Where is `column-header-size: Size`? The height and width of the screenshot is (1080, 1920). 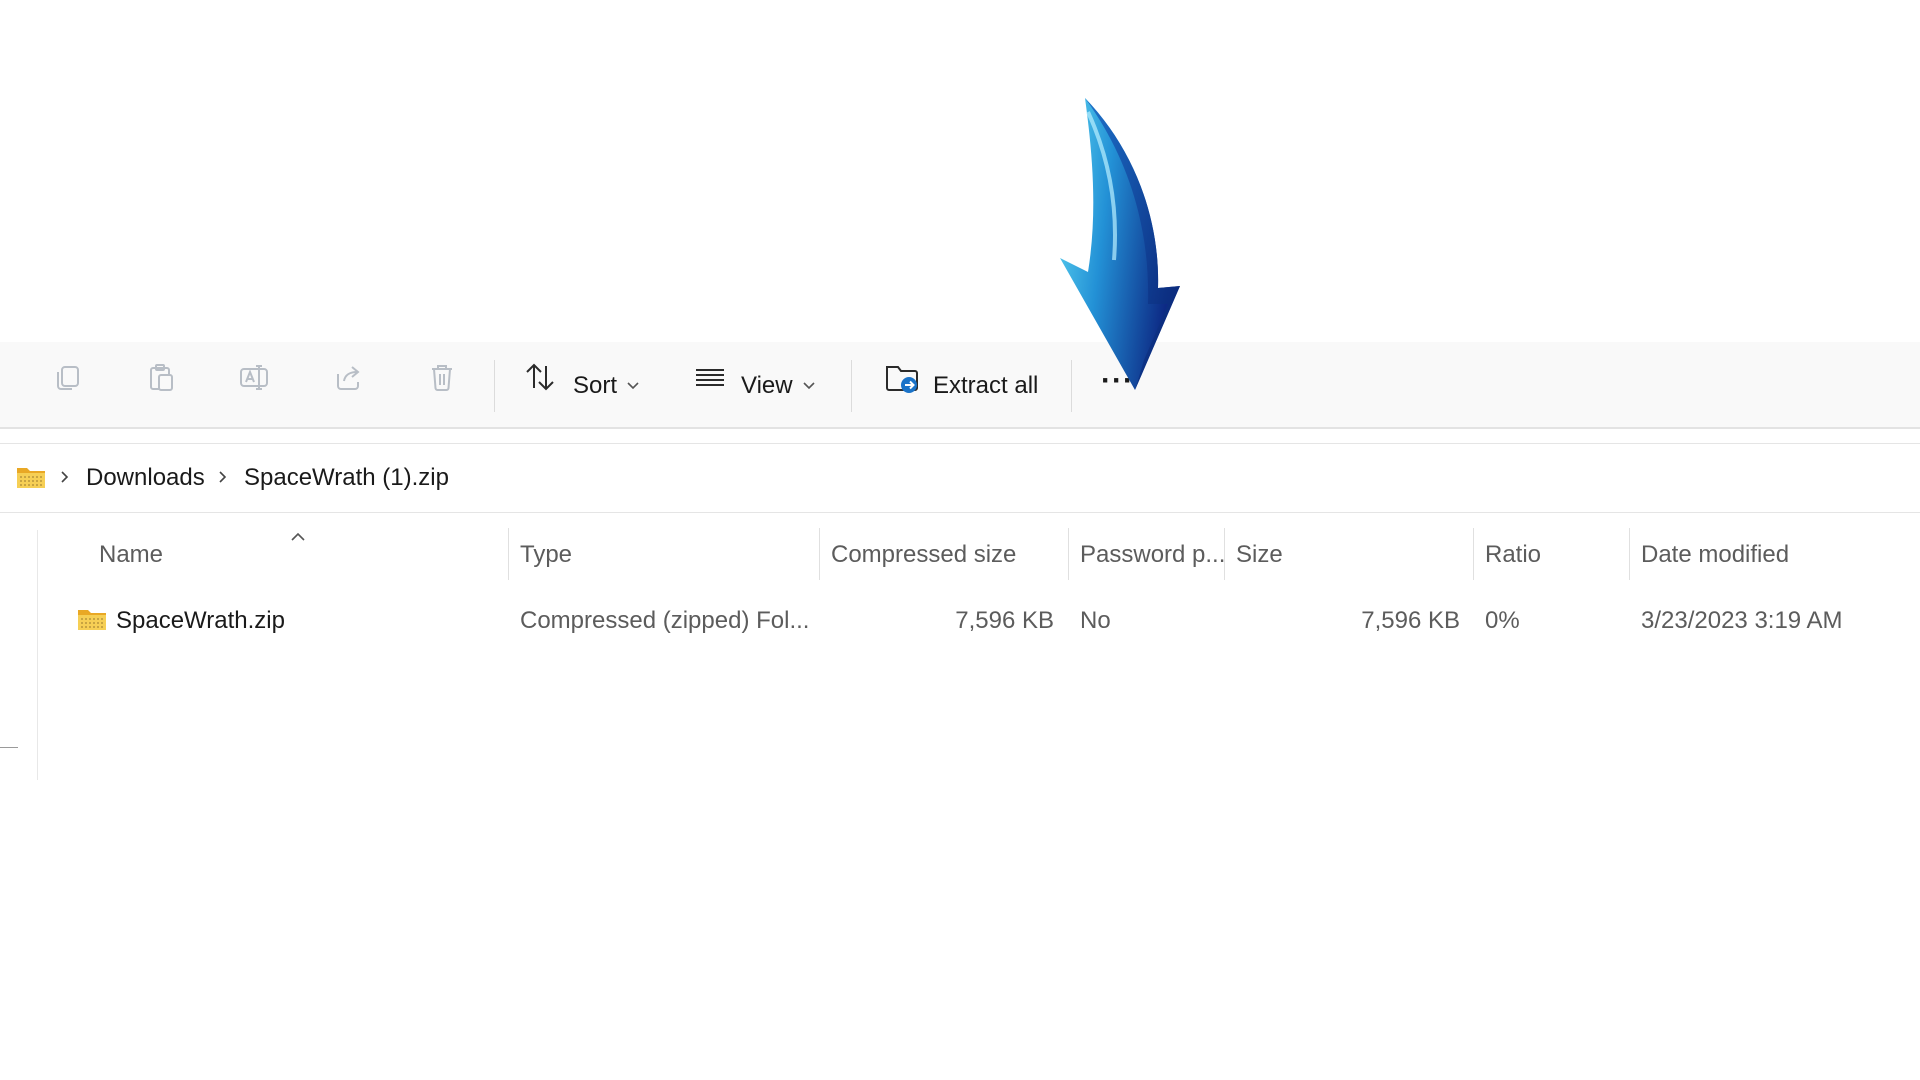
column-header-size: Size is located at coordinates (1259, 555).